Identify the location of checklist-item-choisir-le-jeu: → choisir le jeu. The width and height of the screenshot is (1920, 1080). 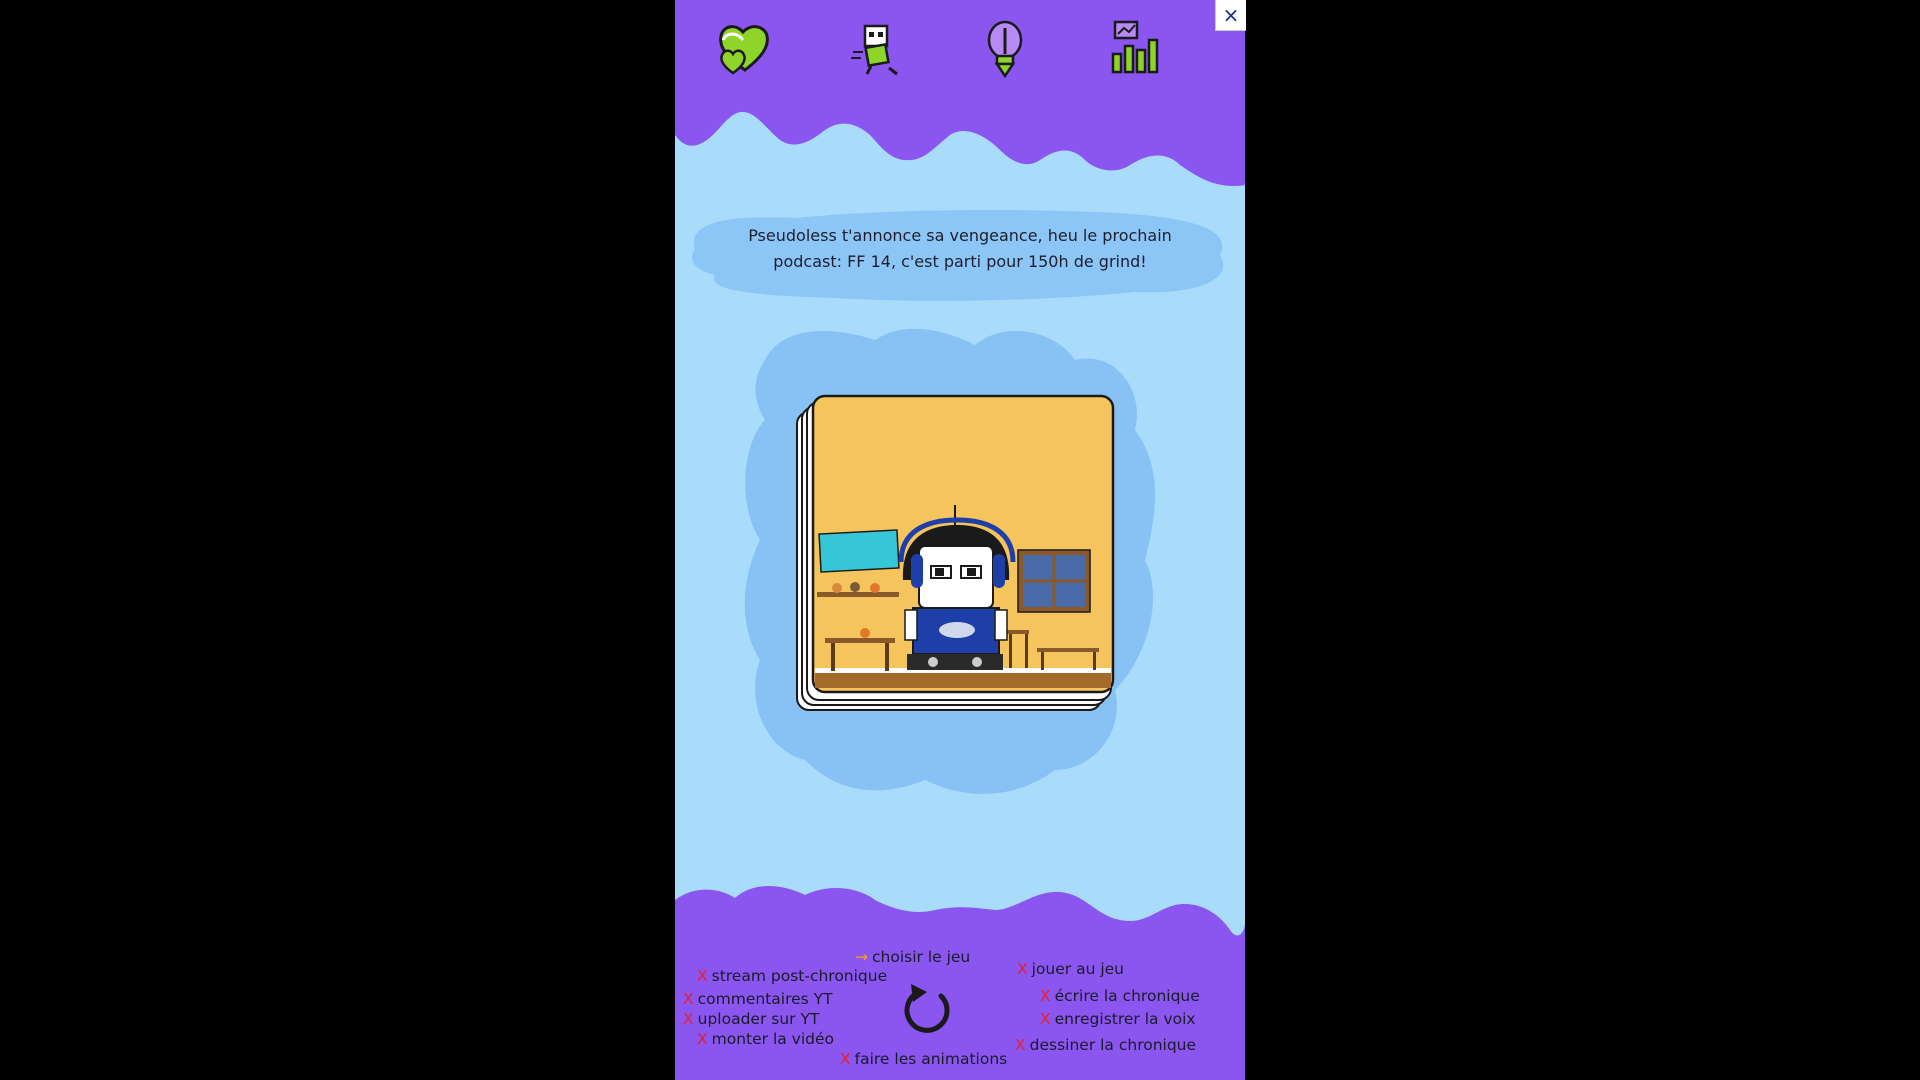
(912, 957).